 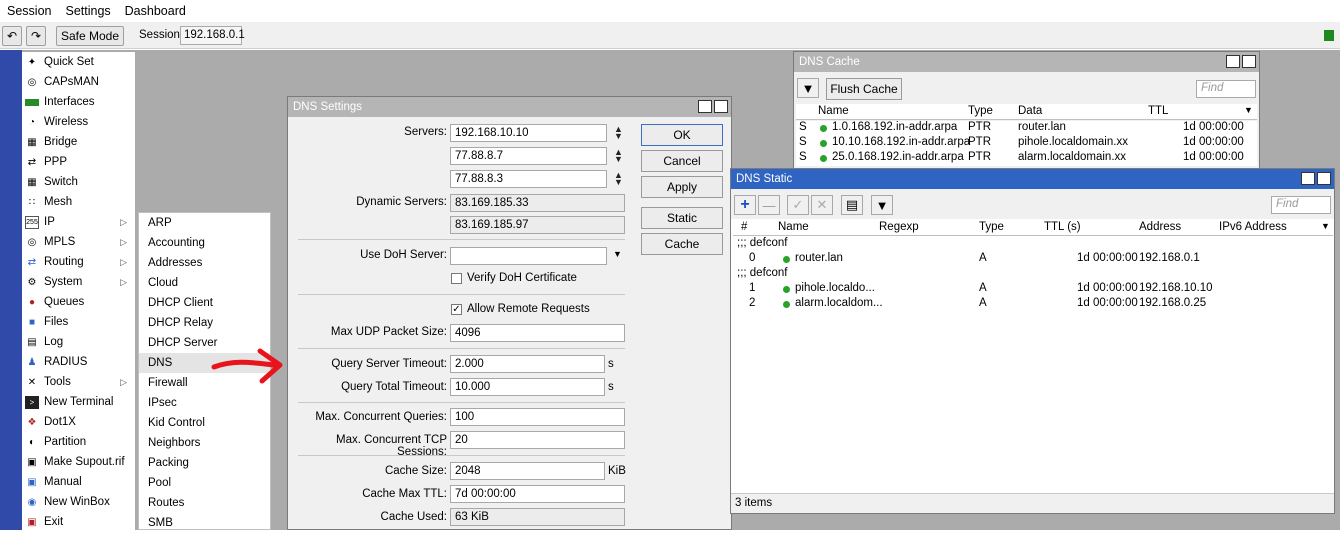 What do you see at coordinates (78, 482) in the screenshot?
I see `sidebar-item-manual: ▣ Manual` at bounding box center [78, 482].